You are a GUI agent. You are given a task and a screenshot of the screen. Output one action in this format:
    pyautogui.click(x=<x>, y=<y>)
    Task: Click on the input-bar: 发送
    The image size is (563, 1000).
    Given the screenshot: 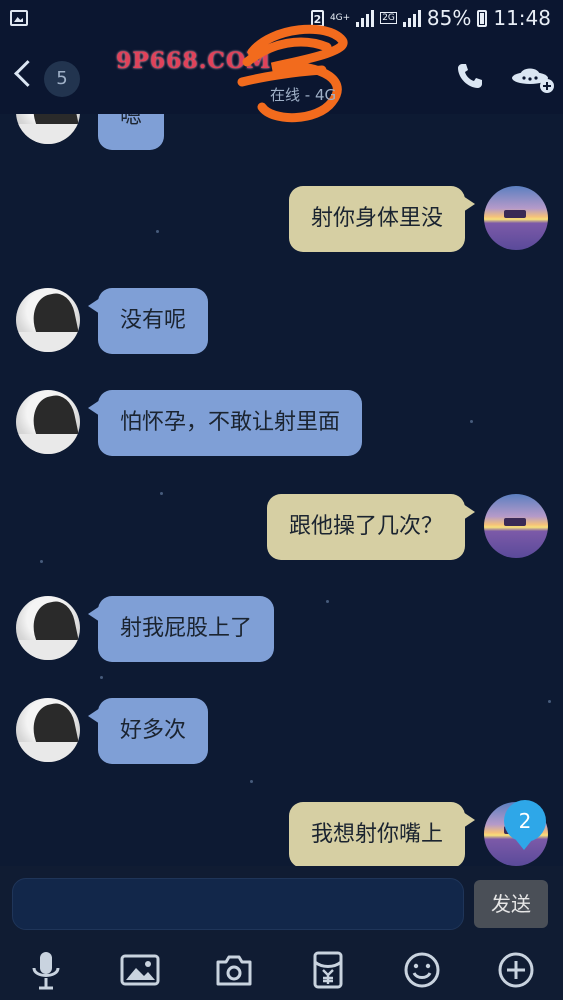 What is the action you would take?
    pyautogui.click(x=281, y=903)
    